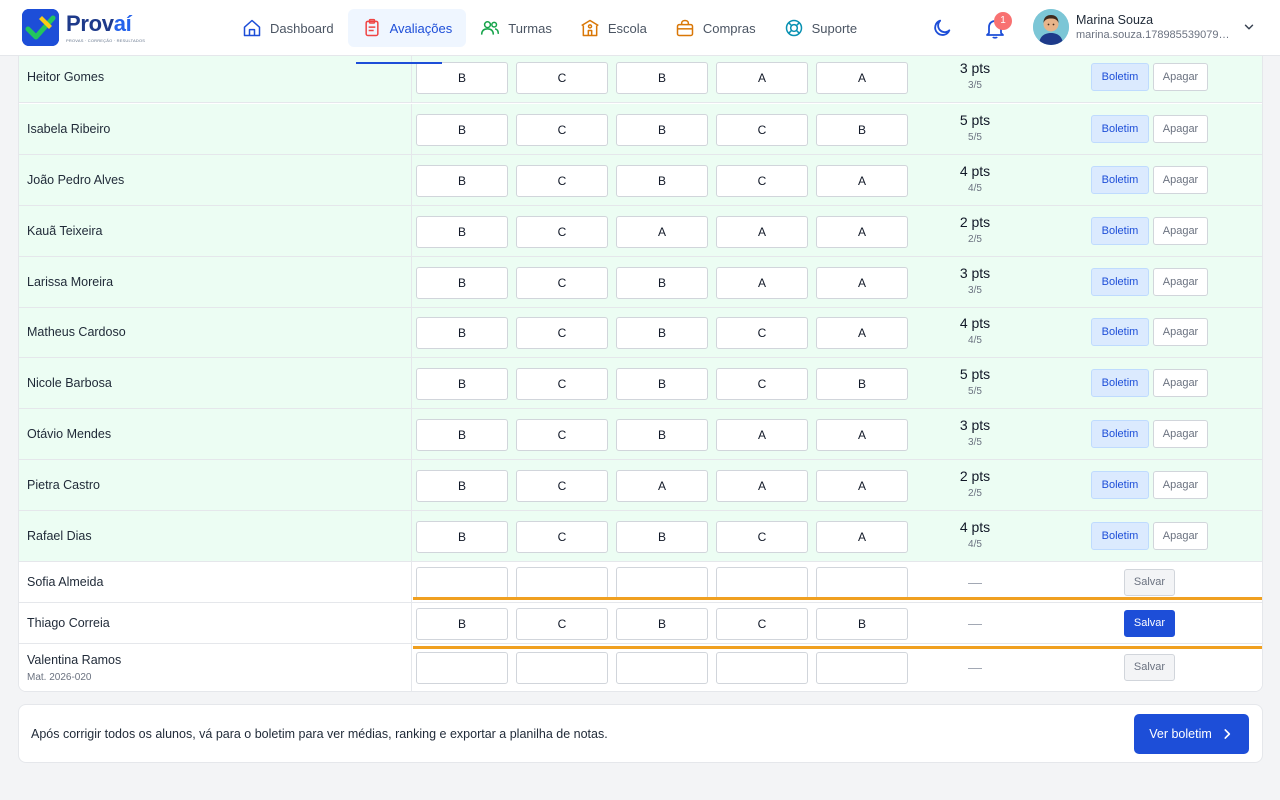 The image size is (1280, 800). I want to click on nav-compras: Compras, so click(715, 28).